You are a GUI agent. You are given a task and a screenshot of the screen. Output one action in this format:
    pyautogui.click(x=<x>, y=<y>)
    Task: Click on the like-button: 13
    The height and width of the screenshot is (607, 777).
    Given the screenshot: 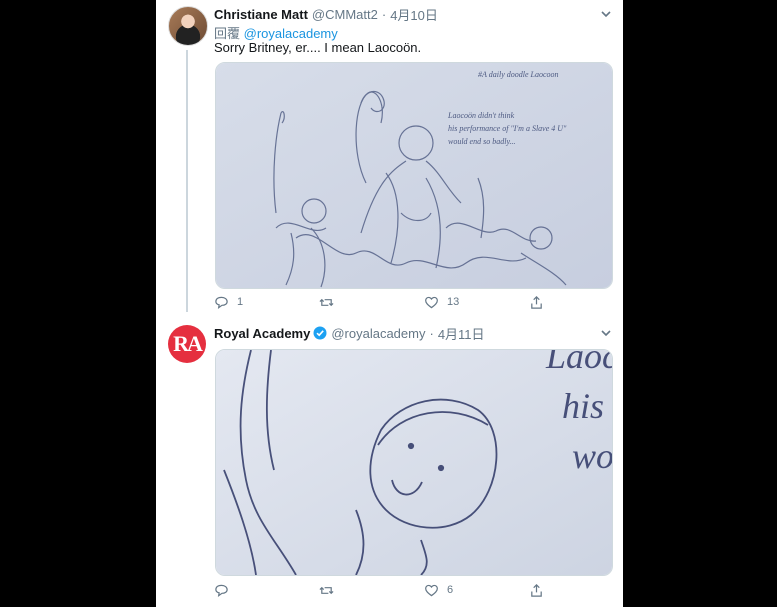 What is the action you would take?
    pyautogui.click(x=476, y=302)
    